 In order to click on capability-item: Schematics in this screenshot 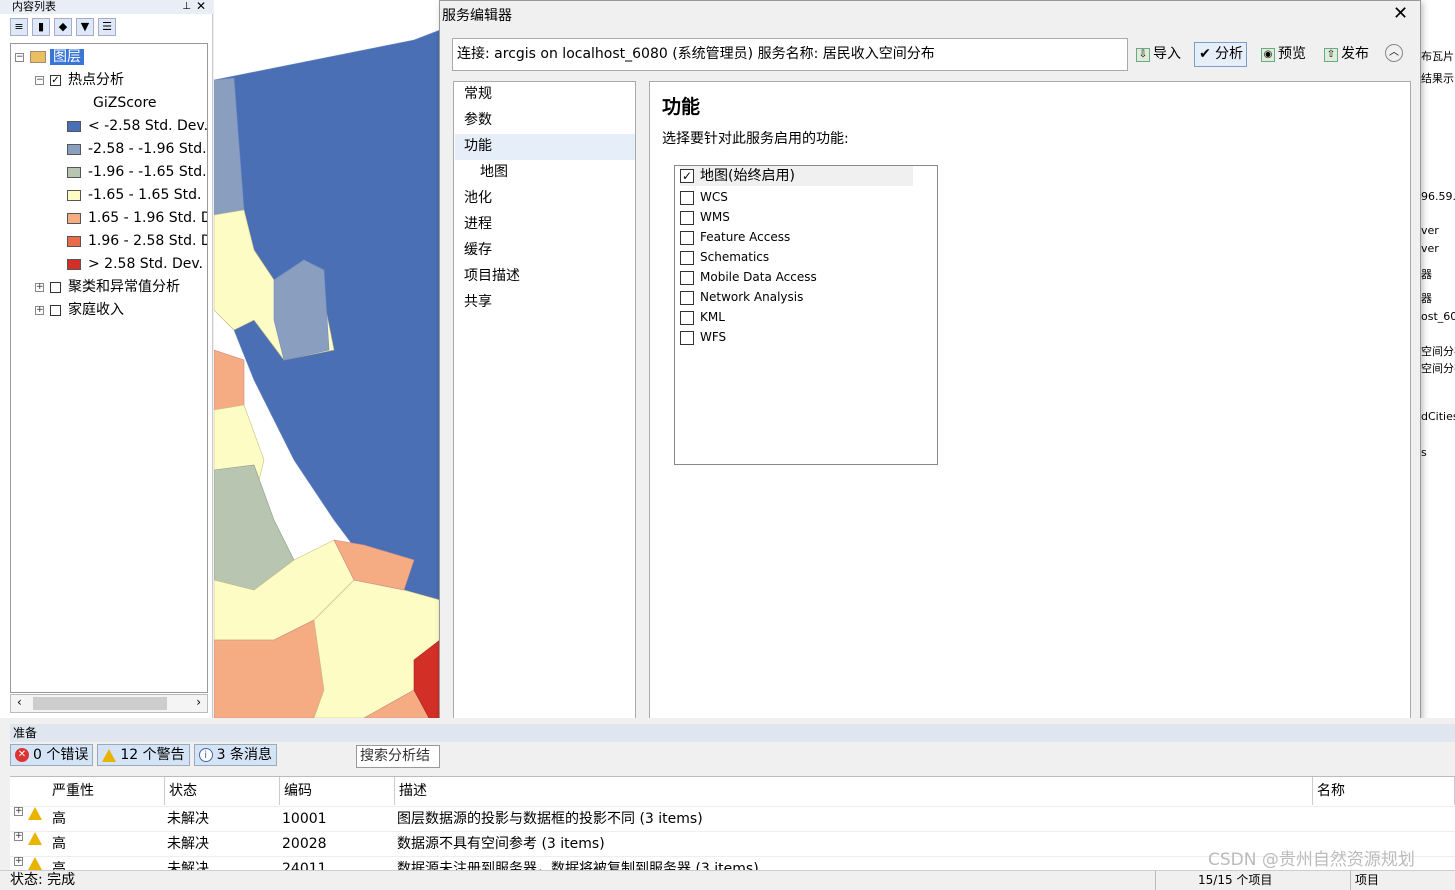, I will do `click(724, 257)`.